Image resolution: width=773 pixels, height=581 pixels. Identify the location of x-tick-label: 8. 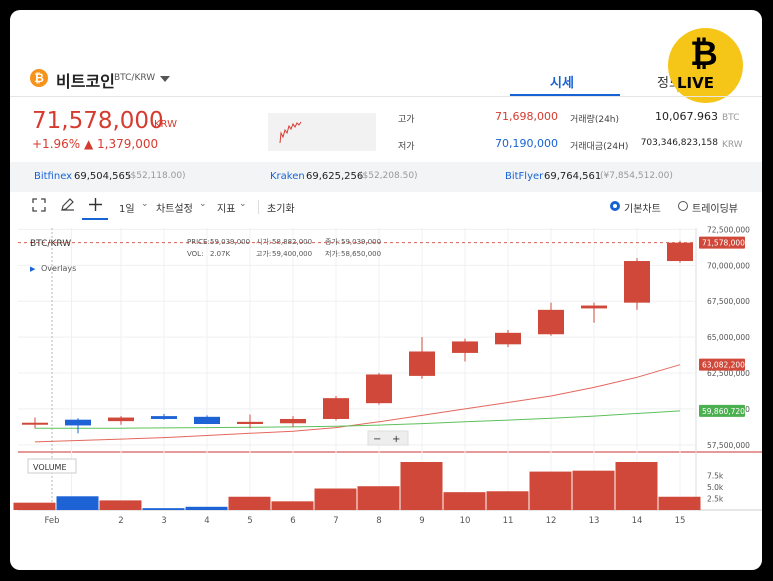
(378, 521).